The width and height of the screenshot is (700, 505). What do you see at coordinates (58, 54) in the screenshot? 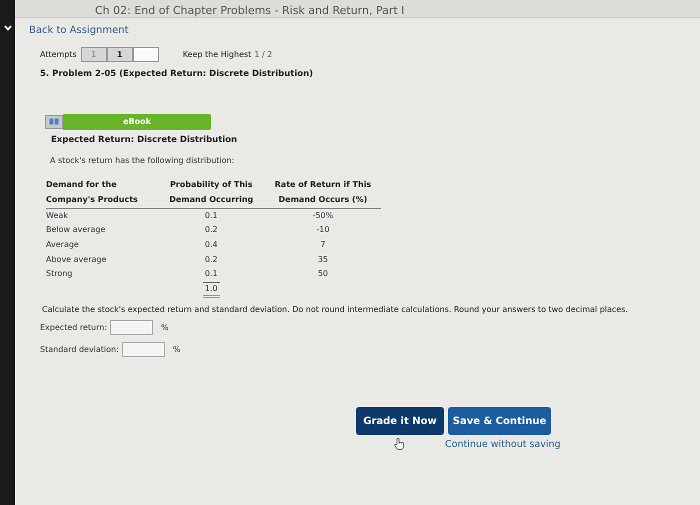
I see `attempts-label: Attempts` at bounding box center [58, 54].